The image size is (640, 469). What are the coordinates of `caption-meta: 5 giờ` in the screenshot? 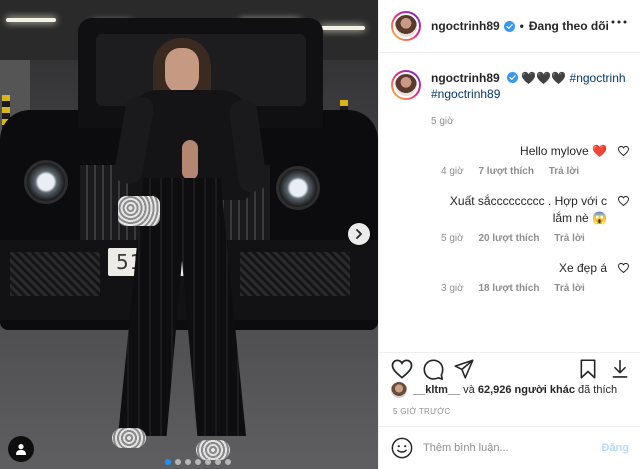 It's located at (530, 121).